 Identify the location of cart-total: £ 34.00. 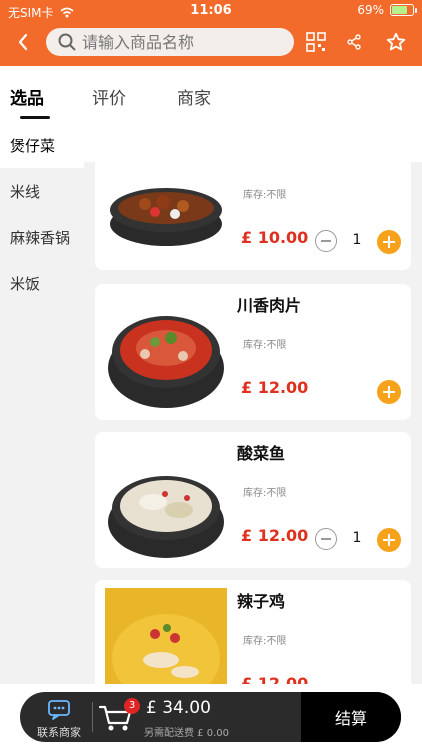
(178, 708).